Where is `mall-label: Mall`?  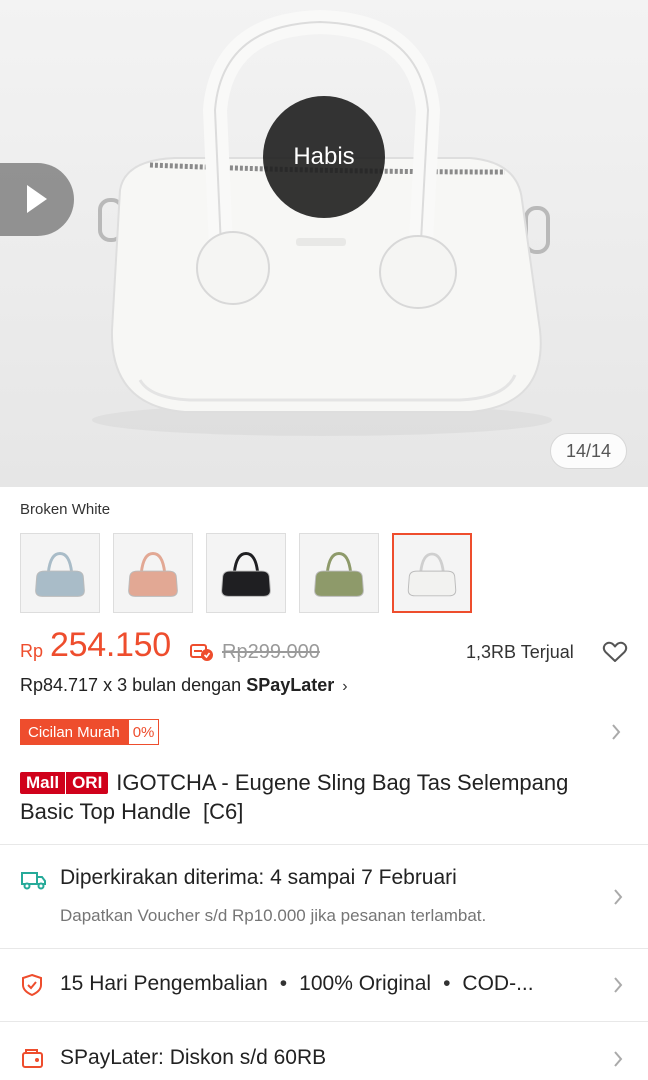 mall-label: Mall is located at coordinates (43, 782).